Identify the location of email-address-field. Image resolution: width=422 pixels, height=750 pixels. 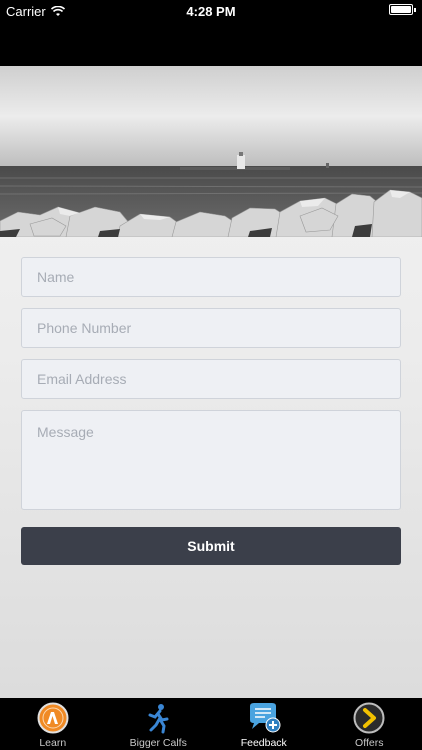
(211, 379).